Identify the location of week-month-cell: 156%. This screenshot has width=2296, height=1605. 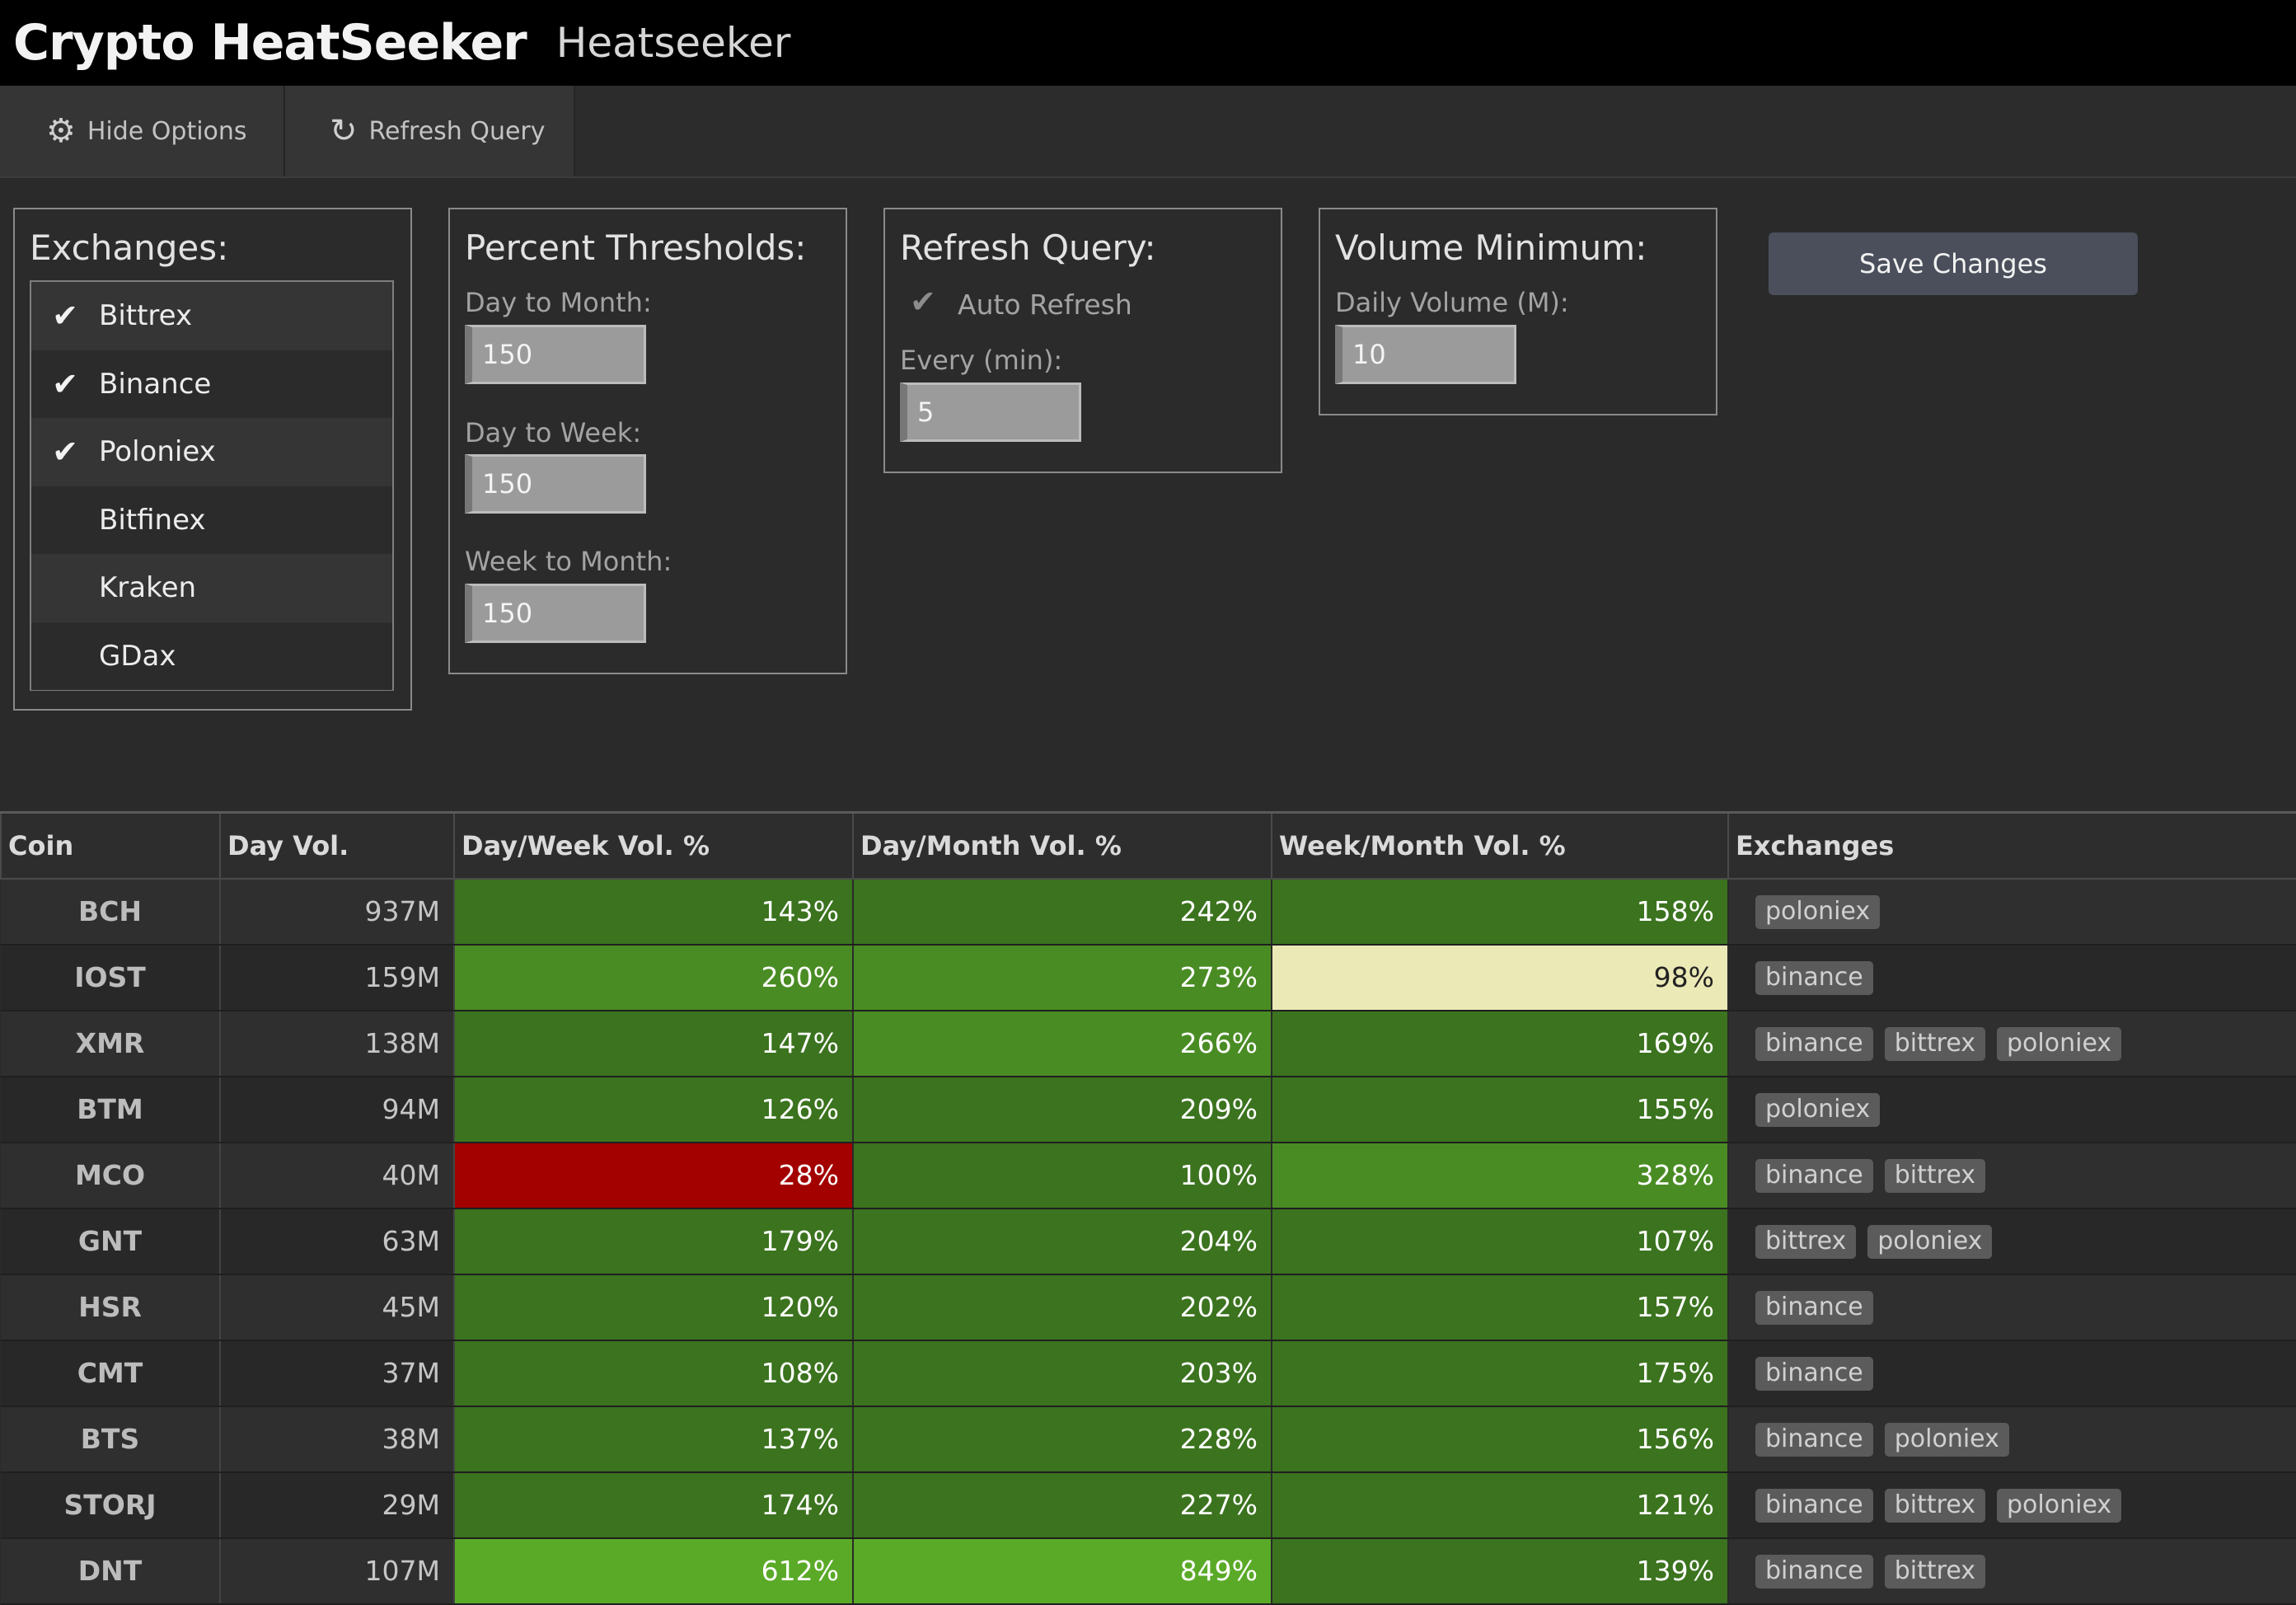
(1500, 1439).